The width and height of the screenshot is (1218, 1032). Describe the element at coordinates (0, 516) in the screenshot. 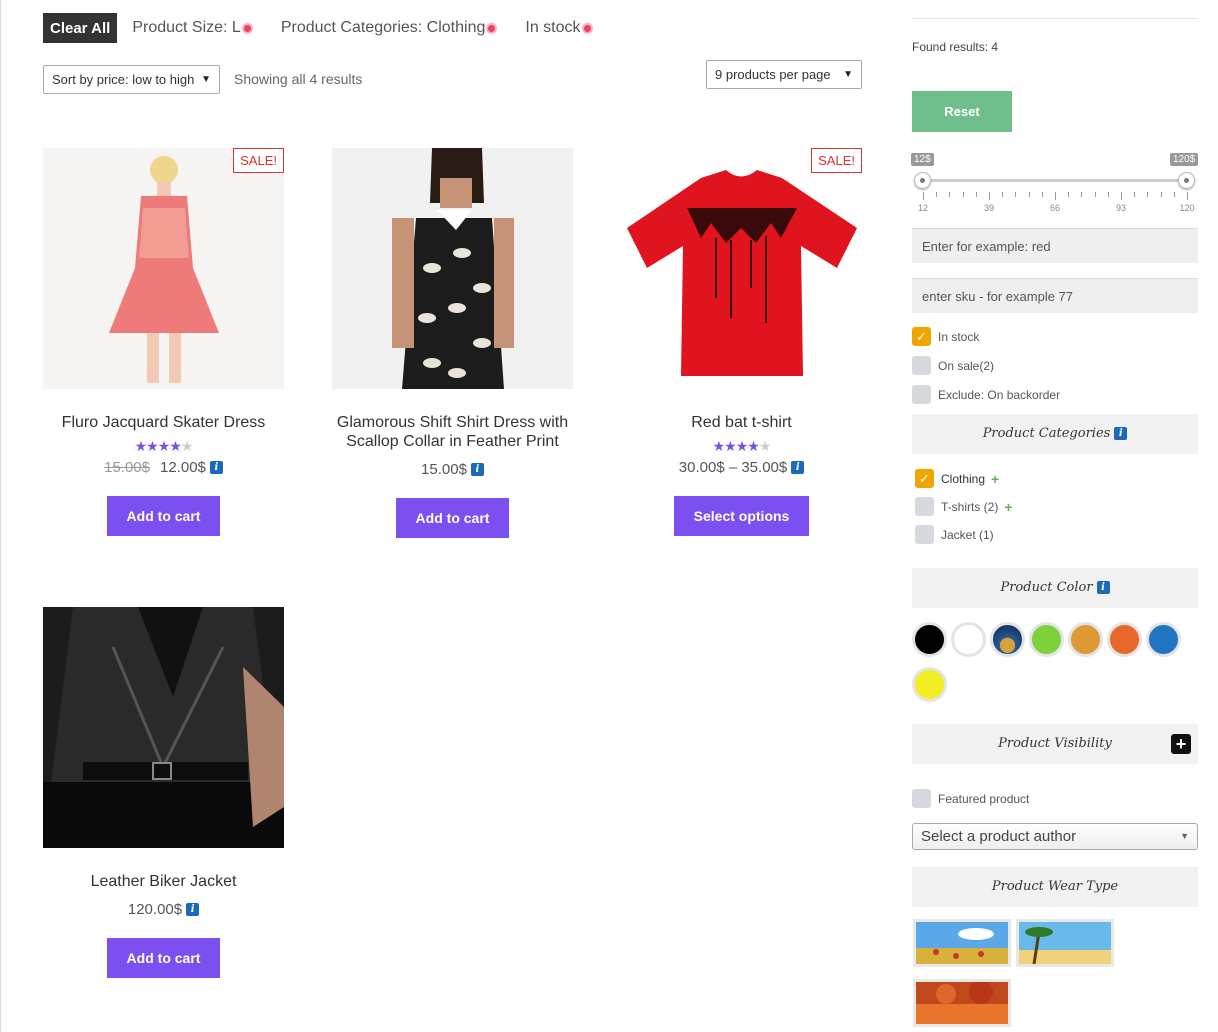

I see `left-border` at that location.